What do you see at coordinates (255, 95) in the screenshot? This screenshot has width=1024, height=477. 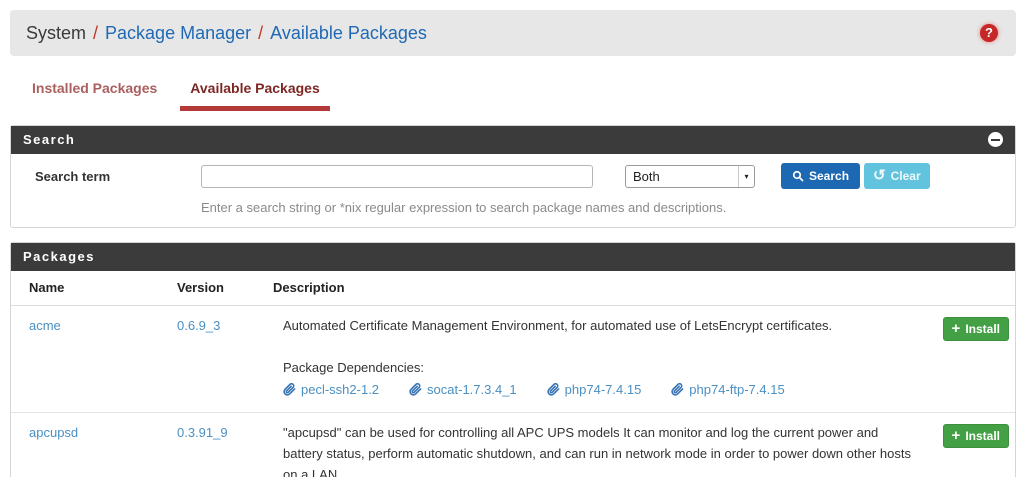 I see `tab-available-packages: Available Packages` at bounding box center [255, 95].